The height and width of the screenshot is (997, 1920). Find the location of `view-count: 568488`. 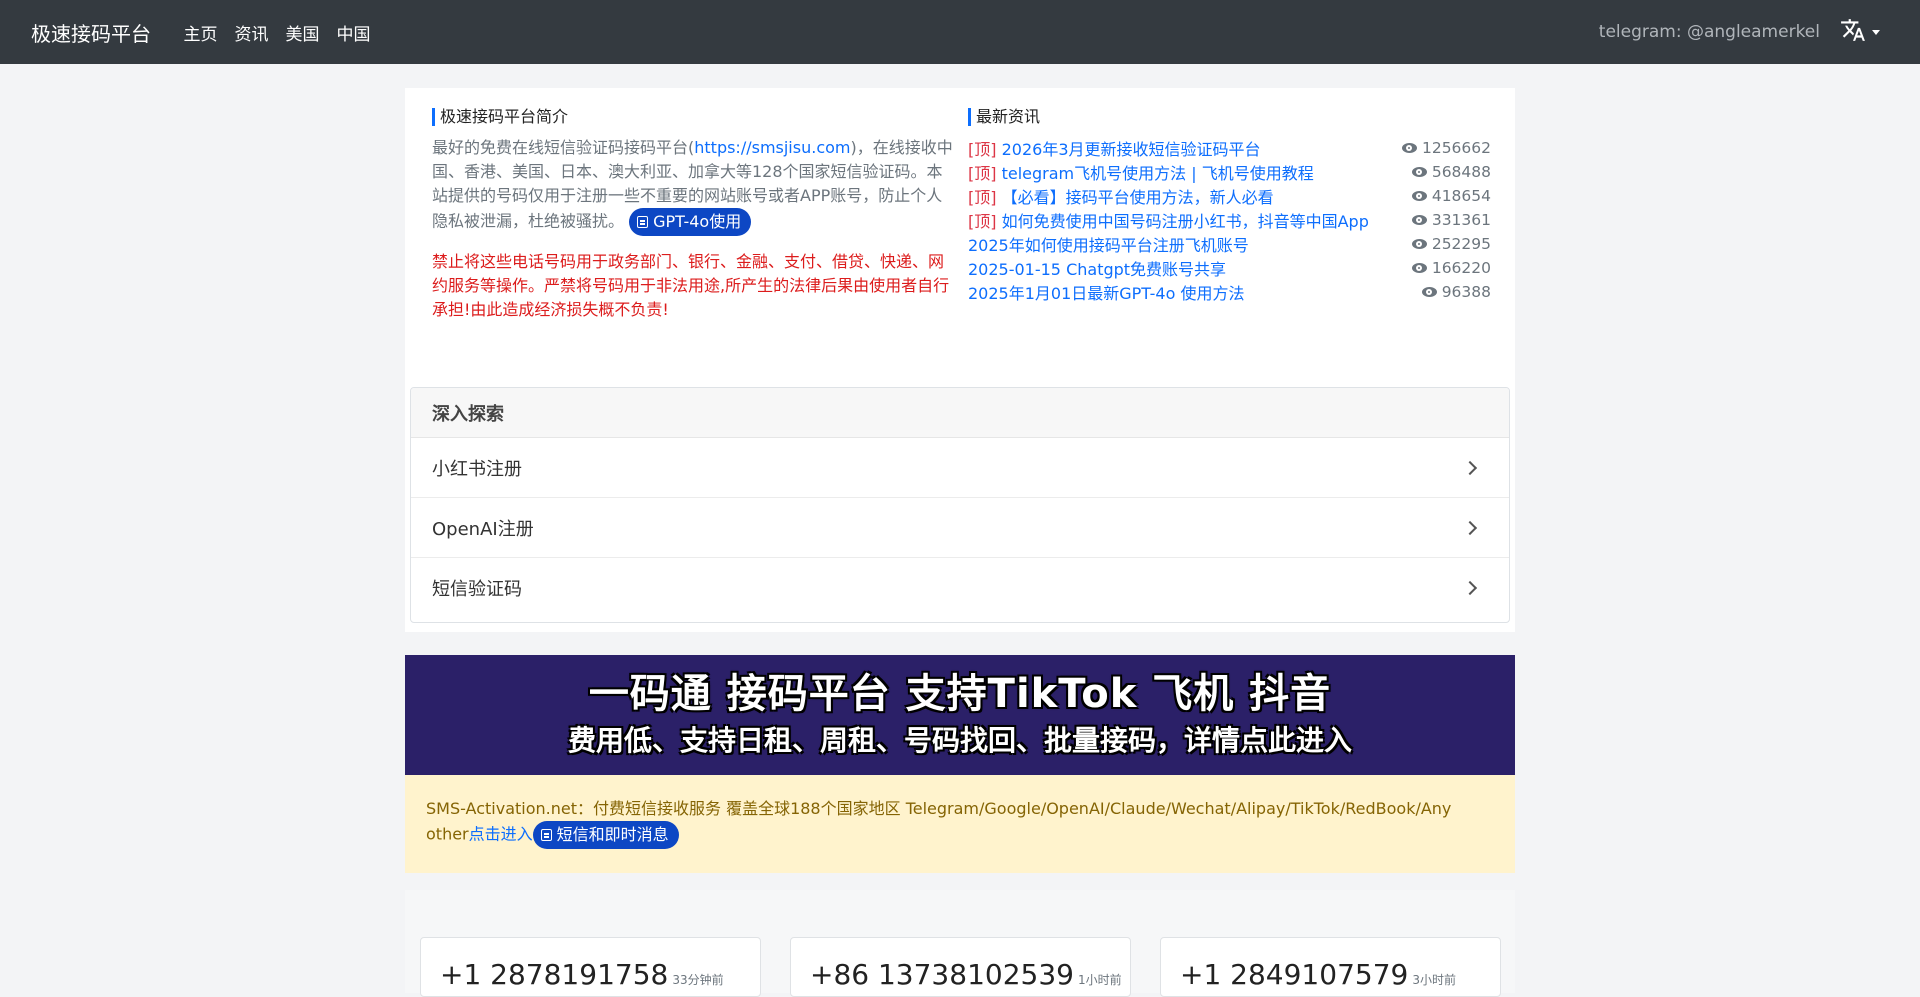

view-count: 568488 is located at coordinates (1451, 172).